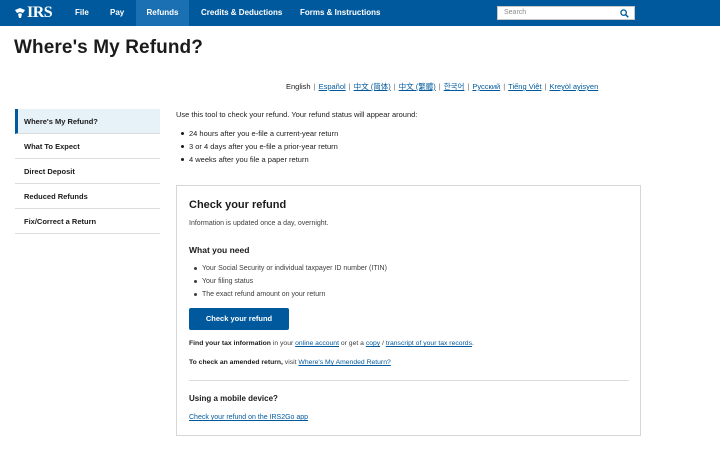 This screenshot has width=720, height=451. I want to click on card-title: Check your refund, so click(238, 205).